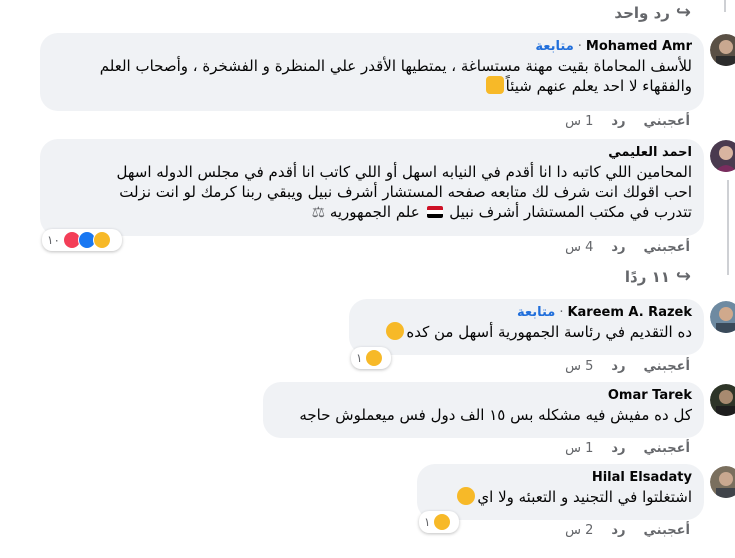  I want to click on comment-actions: أعجبني رد 4 س, so click(627, 247).